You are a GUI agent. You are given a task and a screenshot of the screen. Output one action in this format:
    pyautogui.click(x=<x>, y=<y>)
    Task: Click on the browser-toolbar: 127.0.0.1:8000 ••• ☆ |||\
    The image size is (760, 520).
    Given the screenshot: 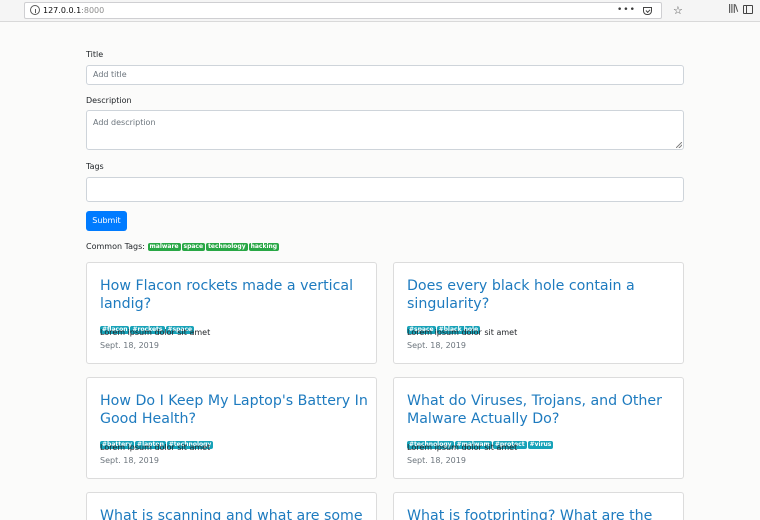 What is the action you would take?
    pyautogui.click(x=380, y=11)
    